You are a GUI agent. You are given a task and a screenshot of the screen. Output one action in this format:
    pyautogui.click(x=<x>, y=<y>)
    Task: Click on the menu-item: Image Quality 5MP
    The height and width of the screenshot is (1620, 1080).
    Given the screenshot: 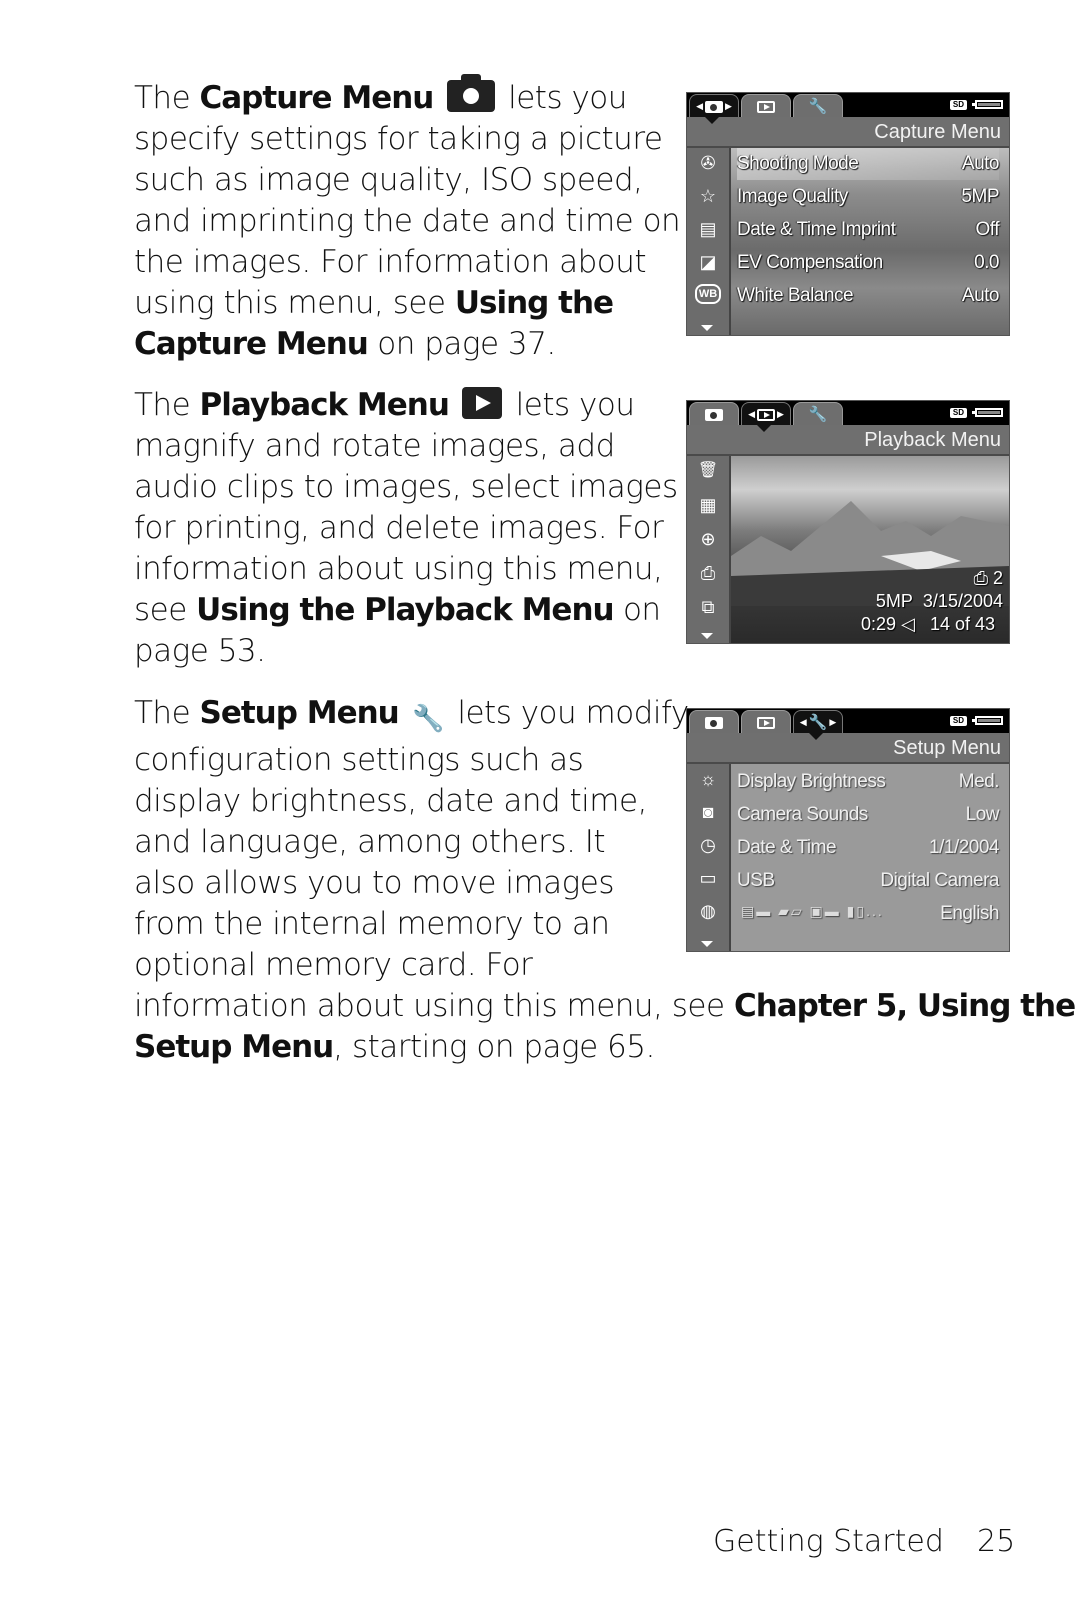 What is the action you would take?
    pyautogui.click(x=868, y=197)
    